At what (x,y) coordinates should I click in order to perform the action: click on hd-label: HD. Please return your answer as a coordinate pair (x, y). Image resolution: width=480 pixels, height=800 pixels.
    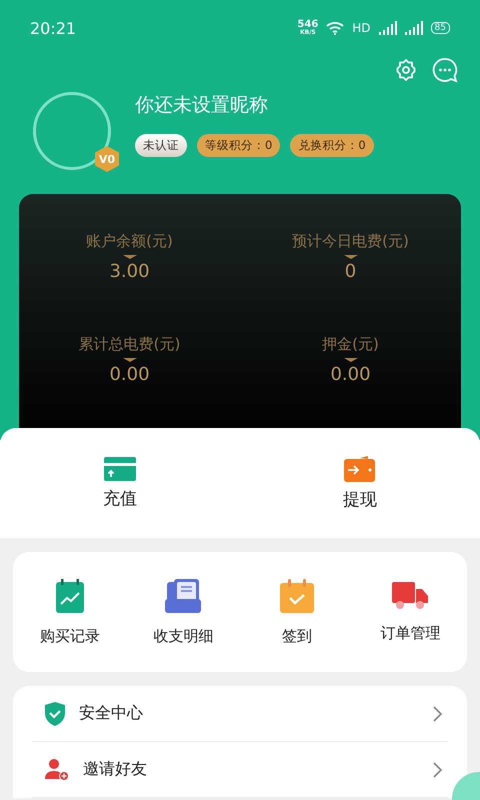
    Looking at the image, I should click on (361, 28).